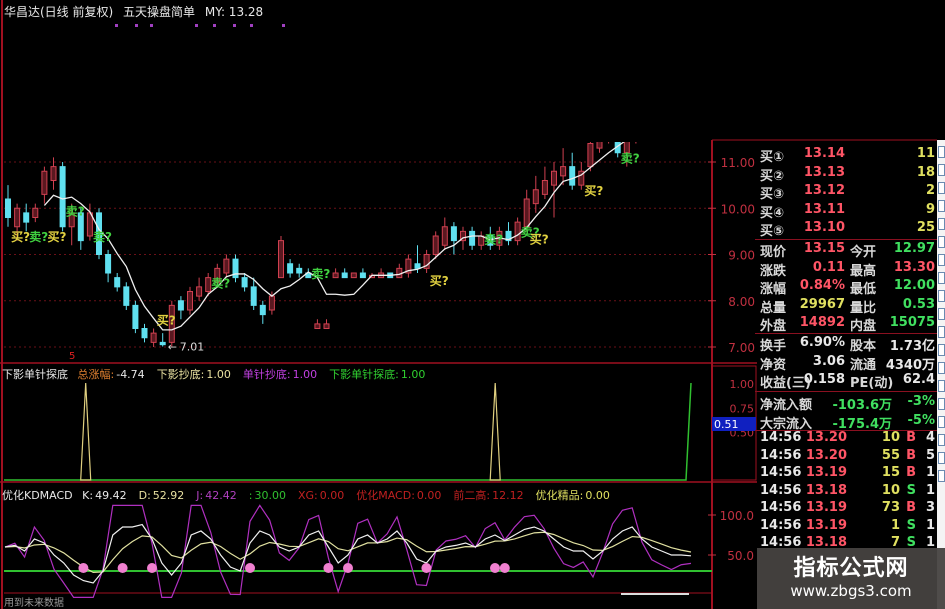 The height and width of the screenshot is (609, 945). I want to click on stat-value: 14892, so click(822, 323).